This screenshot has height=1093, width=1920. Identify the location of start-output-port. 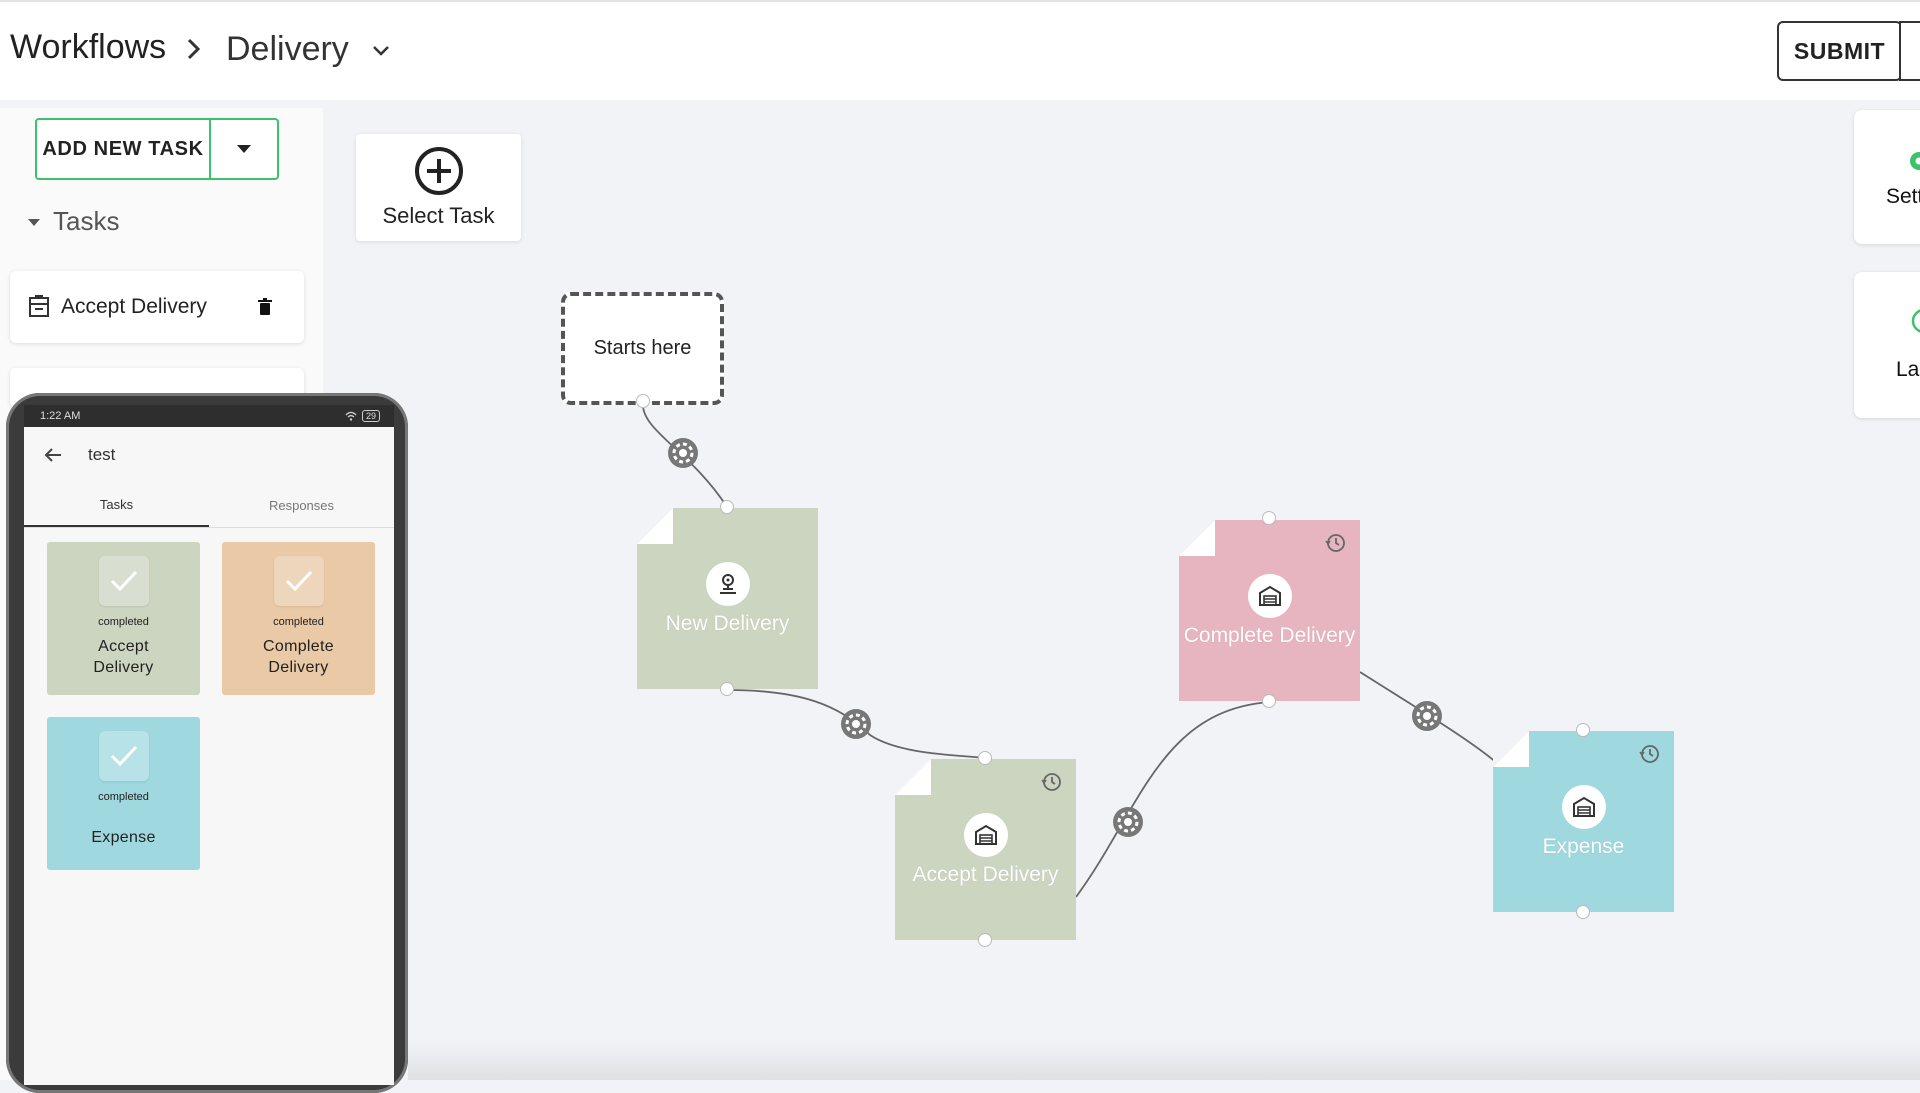
(643, 401).